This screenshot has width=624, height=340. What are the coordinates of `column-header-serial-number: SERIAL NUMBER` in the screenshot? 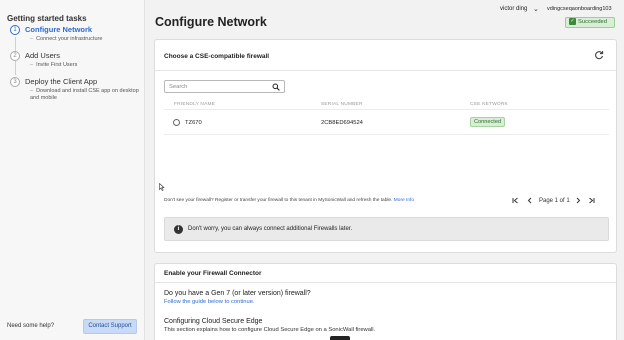 It's located at (342, 104).